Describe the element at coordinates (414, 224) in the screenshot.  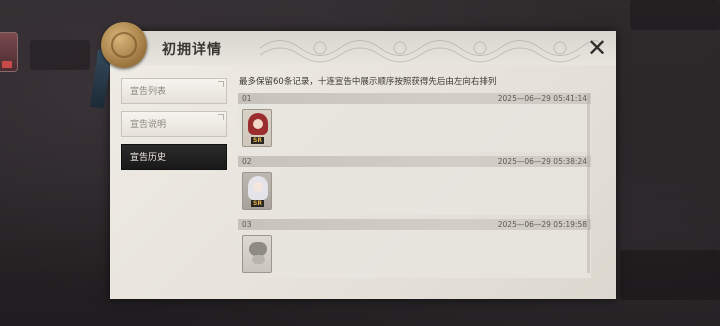
I see `record-header: 03 2025—06—29 05:19:58` at that location.